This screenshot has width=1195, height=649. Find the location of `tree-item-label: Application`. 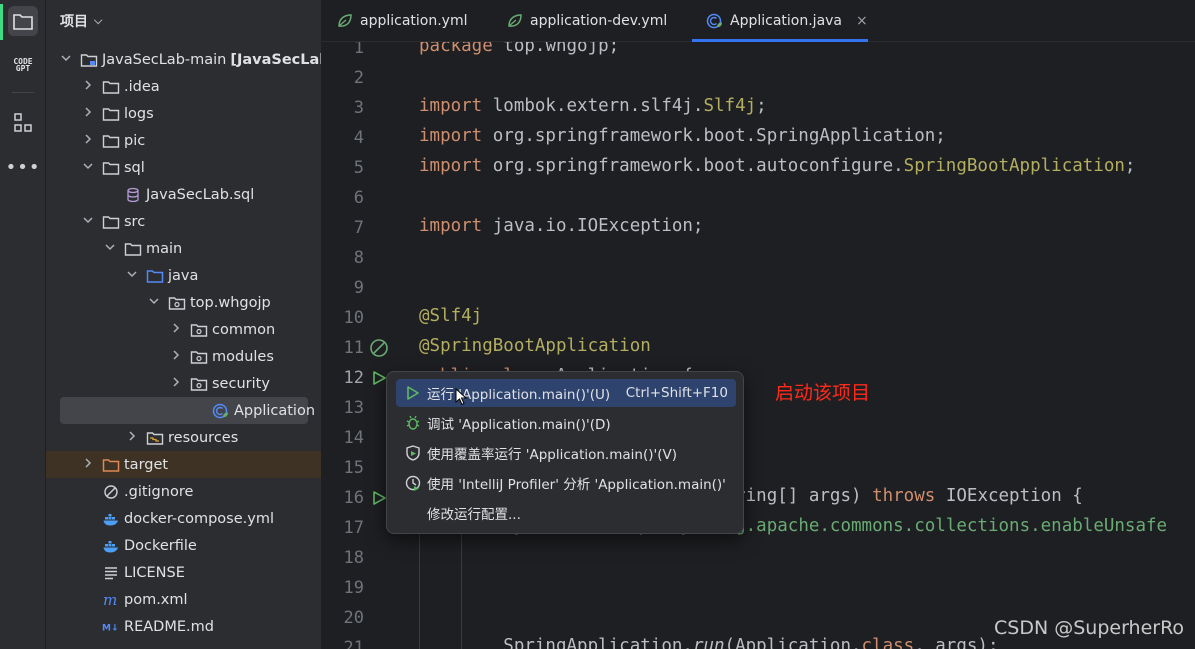

tree-item-label: Application is located at coordinates (275, 410).